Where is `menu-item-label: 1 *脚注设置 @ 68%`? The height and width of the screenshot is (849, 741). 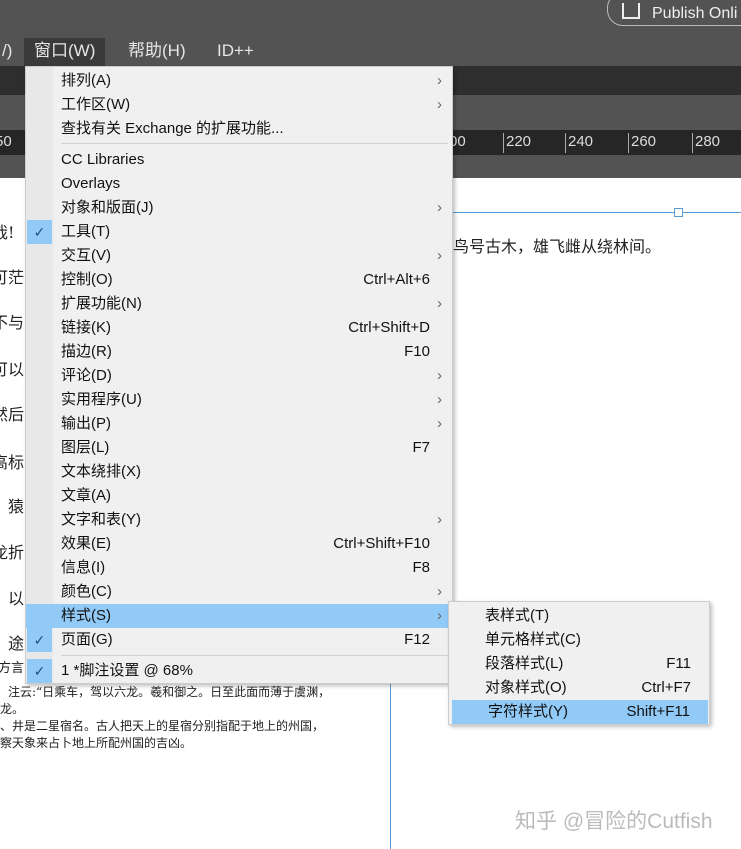 menu-item-label: 1 *脚注设置 @ 68% is located at coordinates (127, 670).